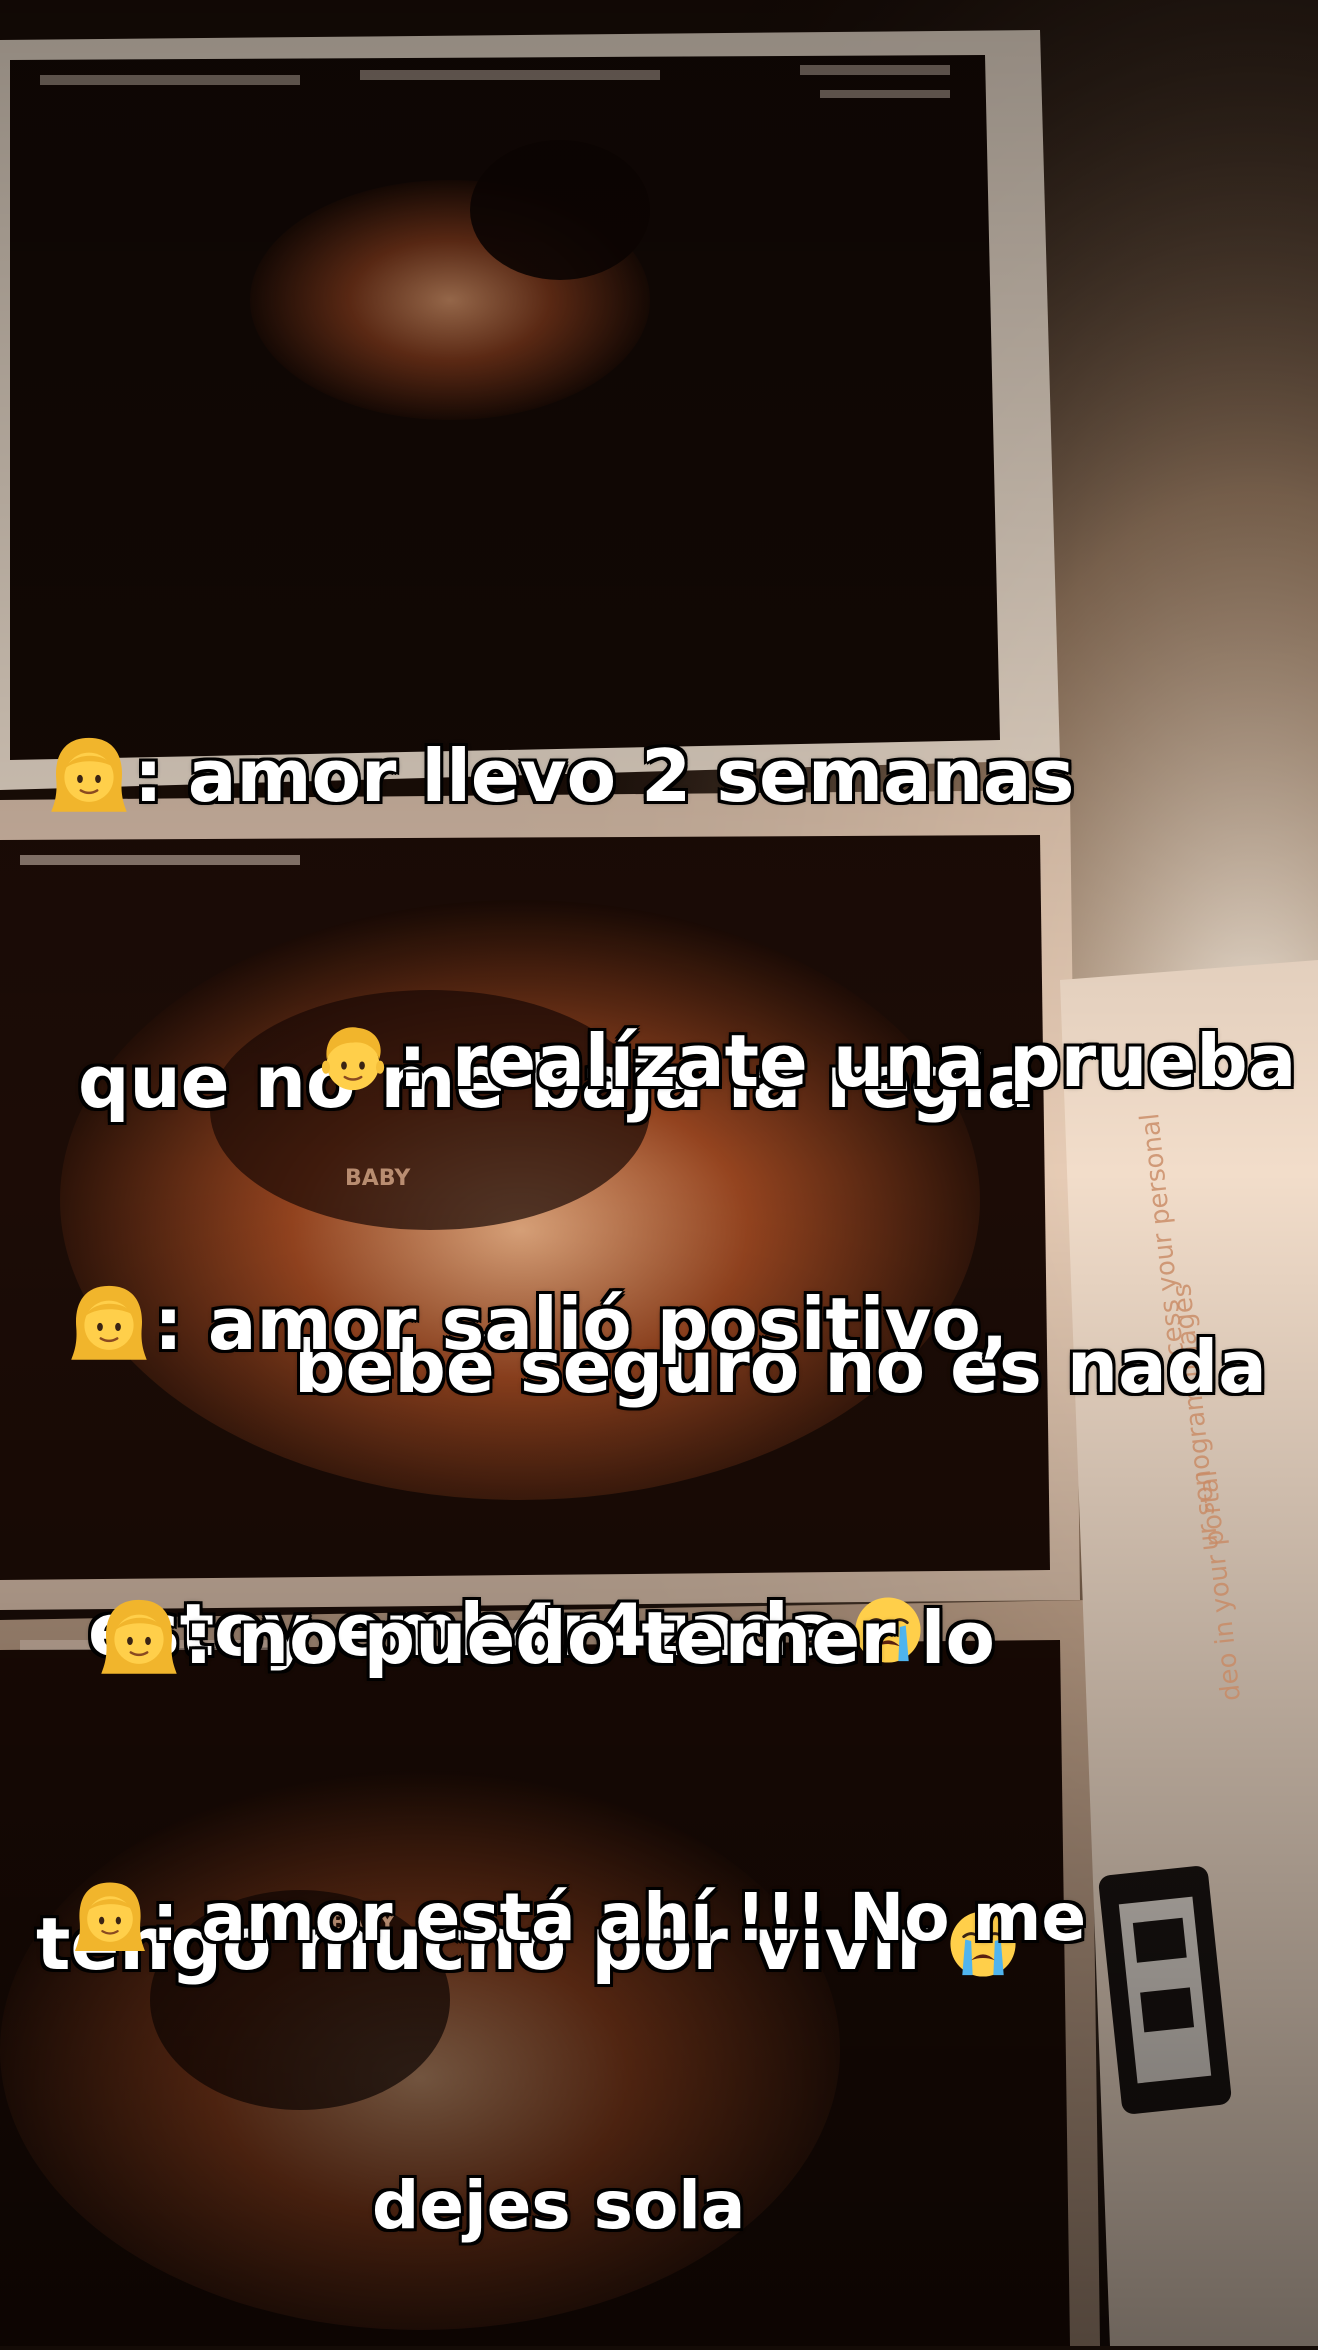  I want to click on message-5-line-1: : amor está ahí !!! No me, so click(579, 1918).